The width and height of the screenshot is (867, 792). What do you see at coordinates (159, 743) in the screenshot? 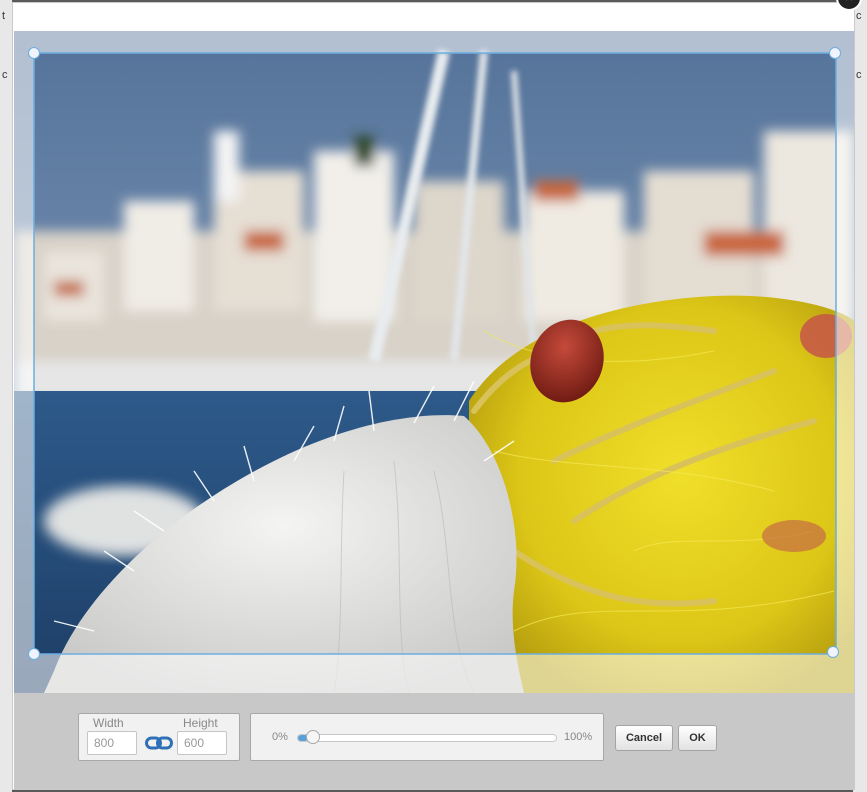
I see `link-icon` at bounding box center [159, 743].